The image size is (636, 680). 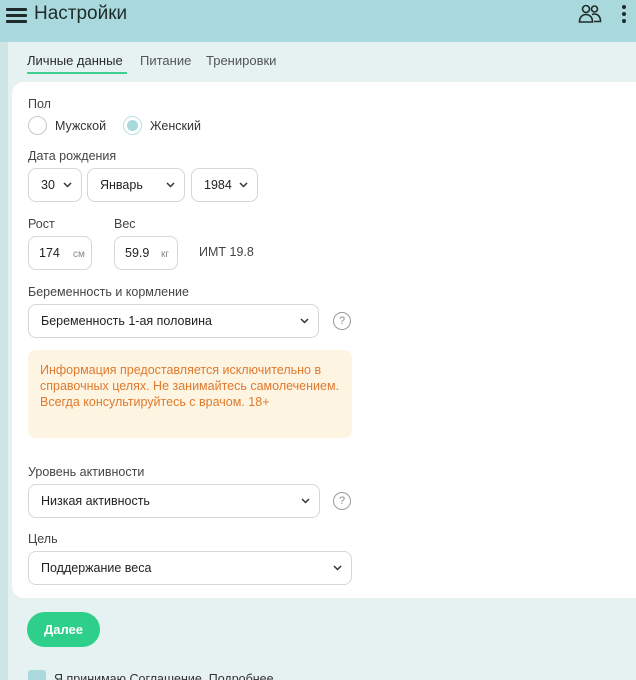 I want to click on agreement-text: Я принимаю Соглашение. Подробнее, so click(x=164, y=676).